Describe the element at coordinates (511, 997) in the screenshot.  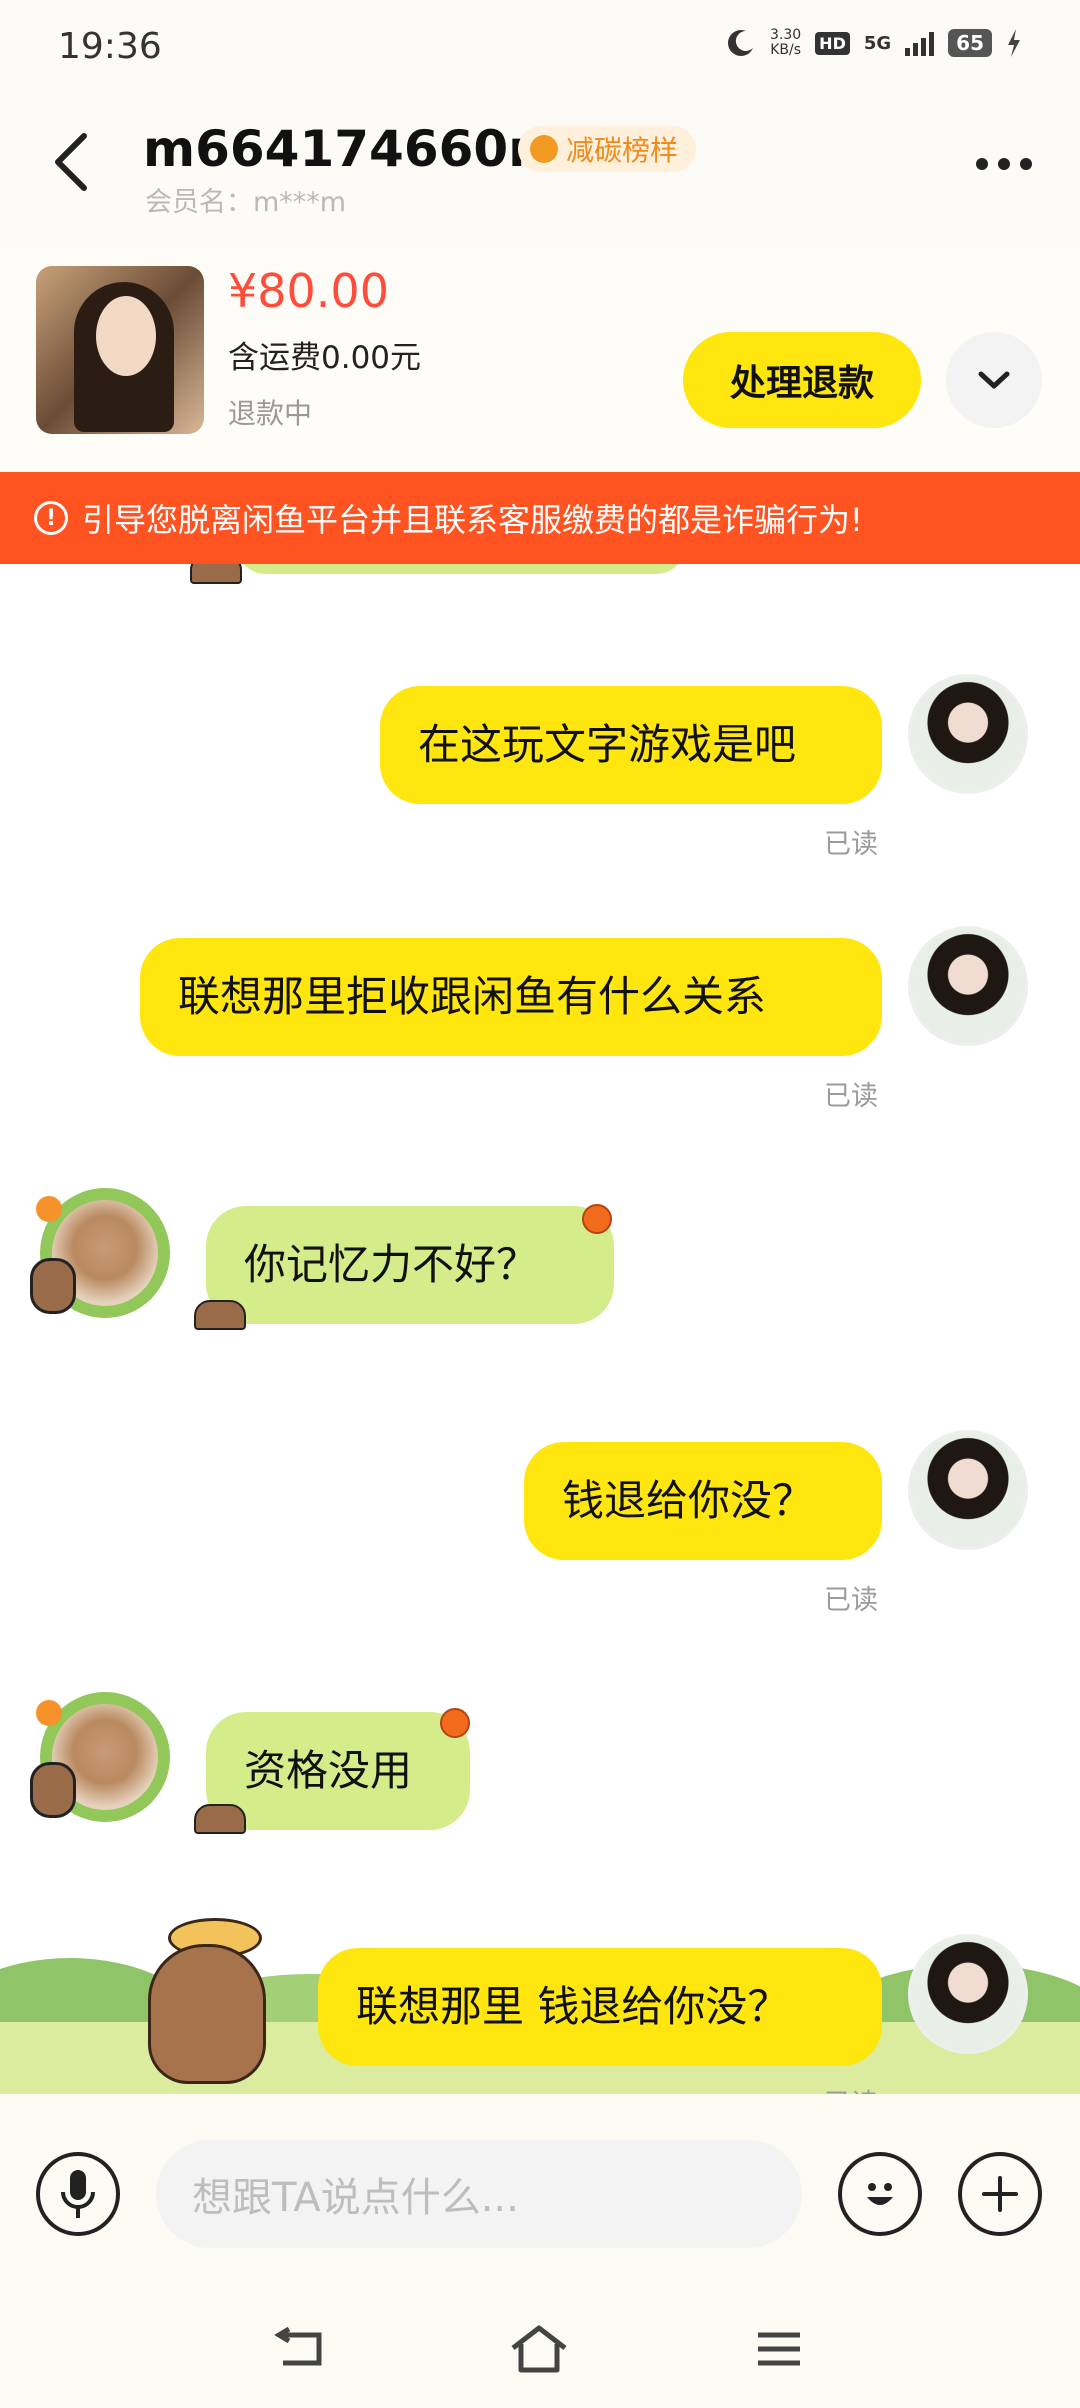
I see `message-bubble-outgoing: 联想那里拒收跟闲鱼有什么关系` at that location.